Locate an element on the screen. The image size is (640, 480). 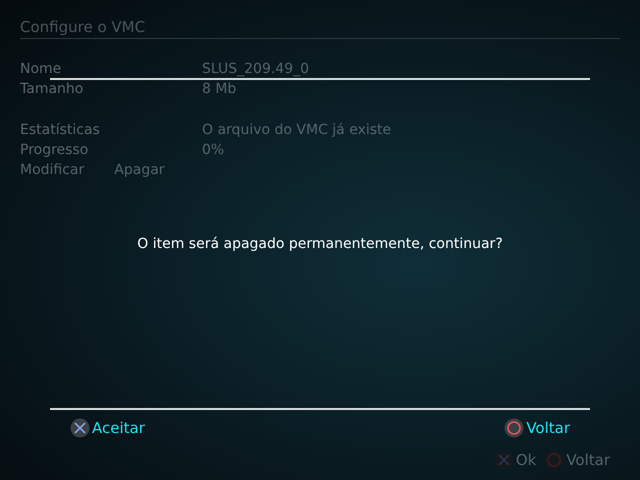
dialog-button: Voltar is located at coordinates (537, 428).